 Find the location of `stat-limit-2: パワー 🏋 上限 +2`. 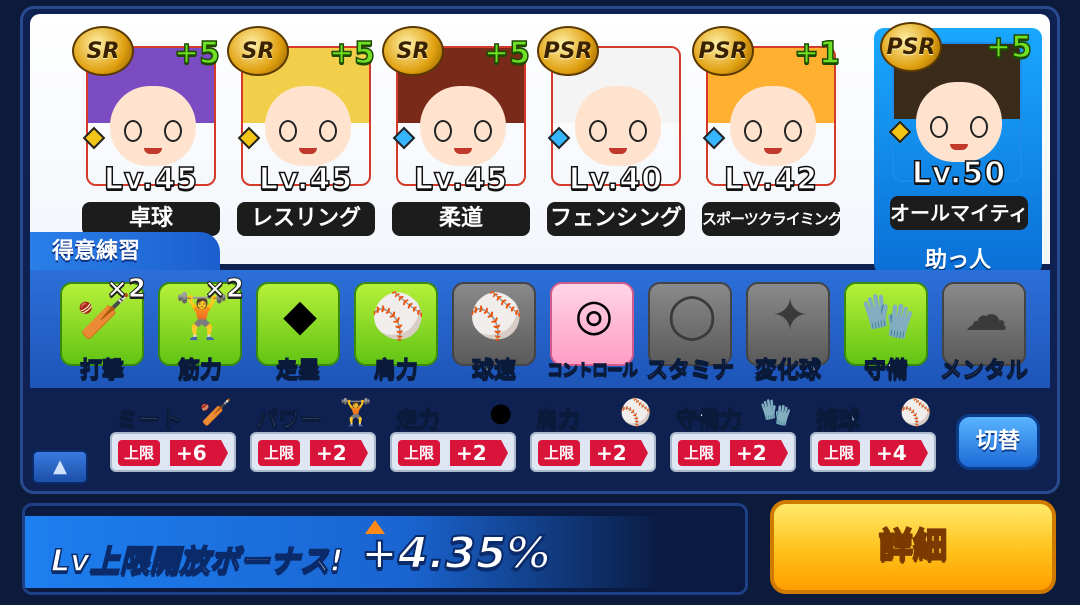

stat-limit-2: パワー 🏋 上限 +2 is located at coordinates (313, 438).